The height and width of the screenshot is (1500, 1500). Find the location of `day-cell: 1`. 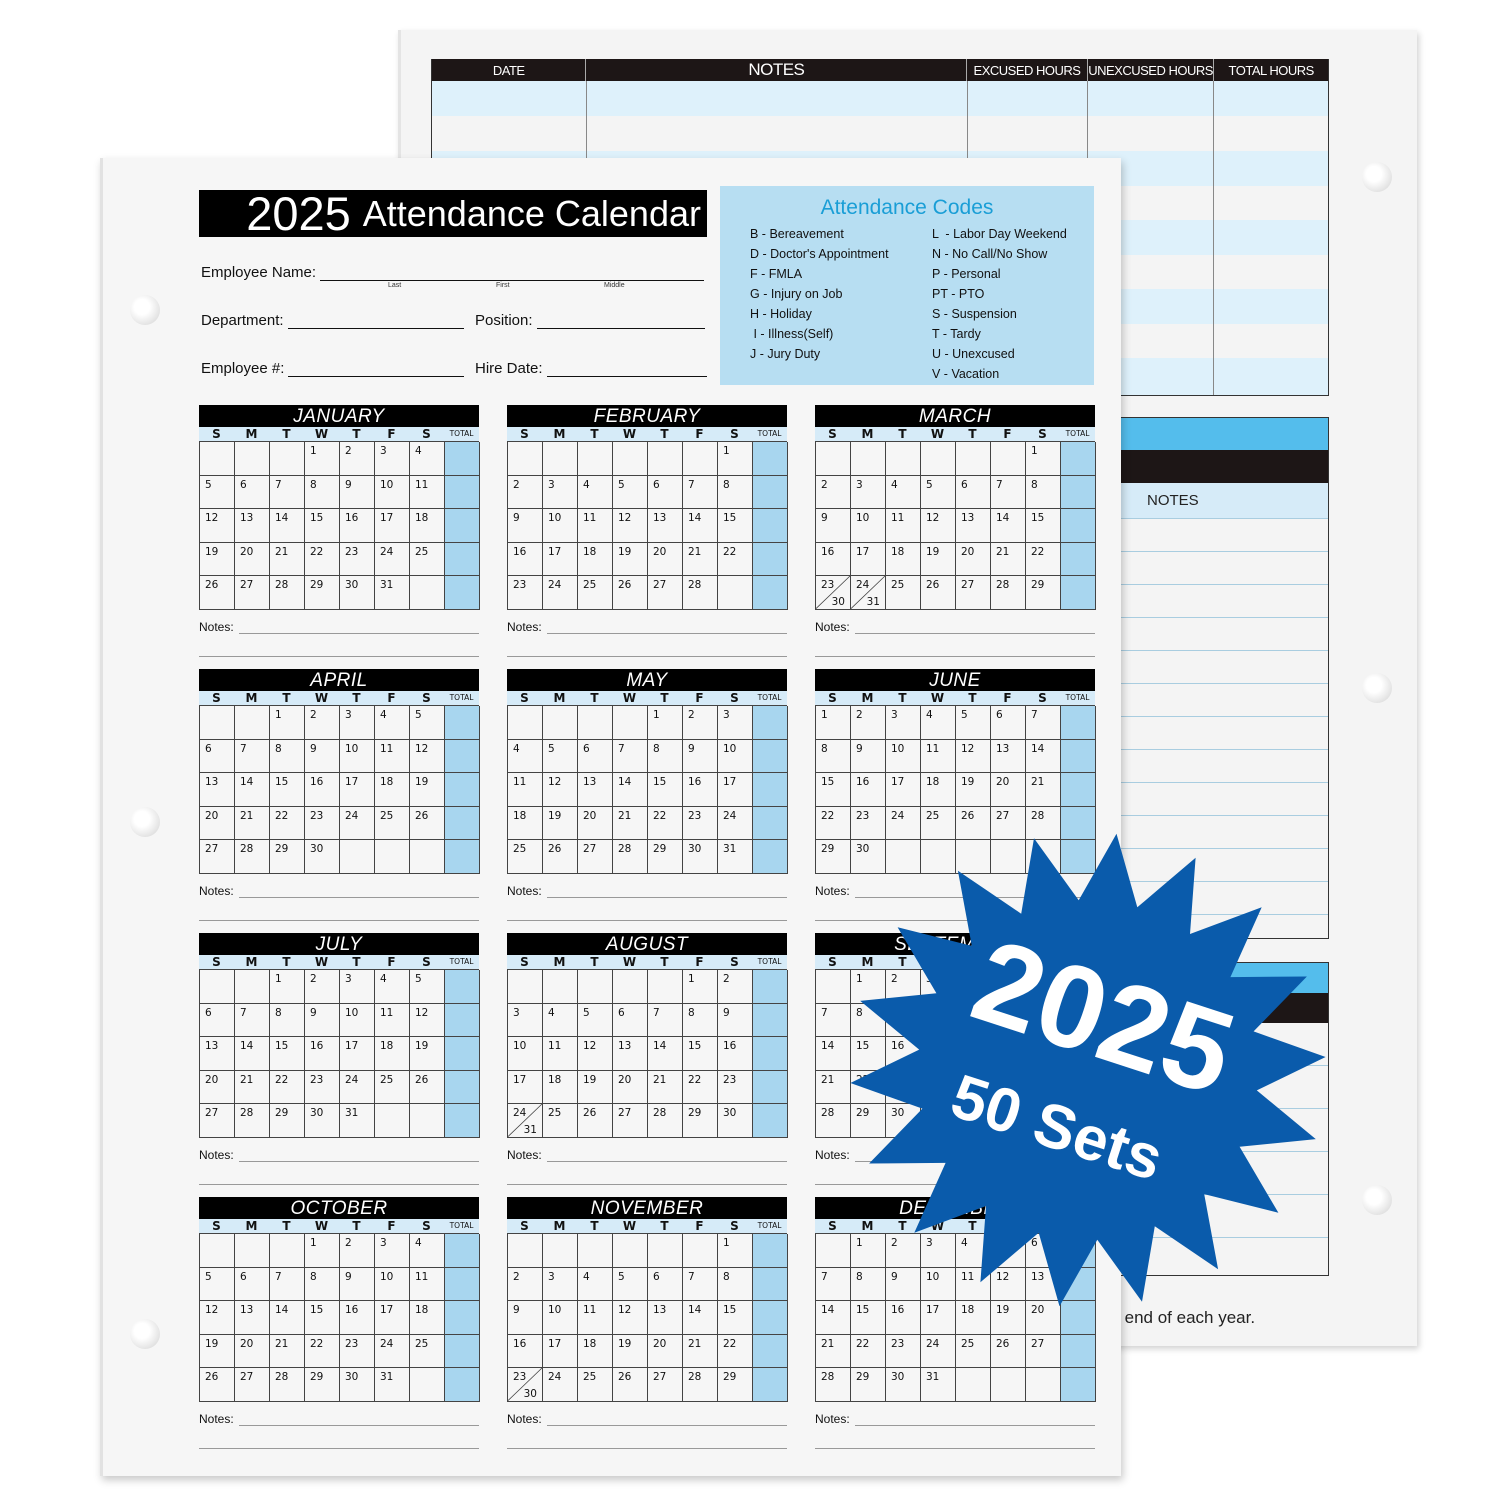

day-cell: 1 is located at coordinates (735, 459).